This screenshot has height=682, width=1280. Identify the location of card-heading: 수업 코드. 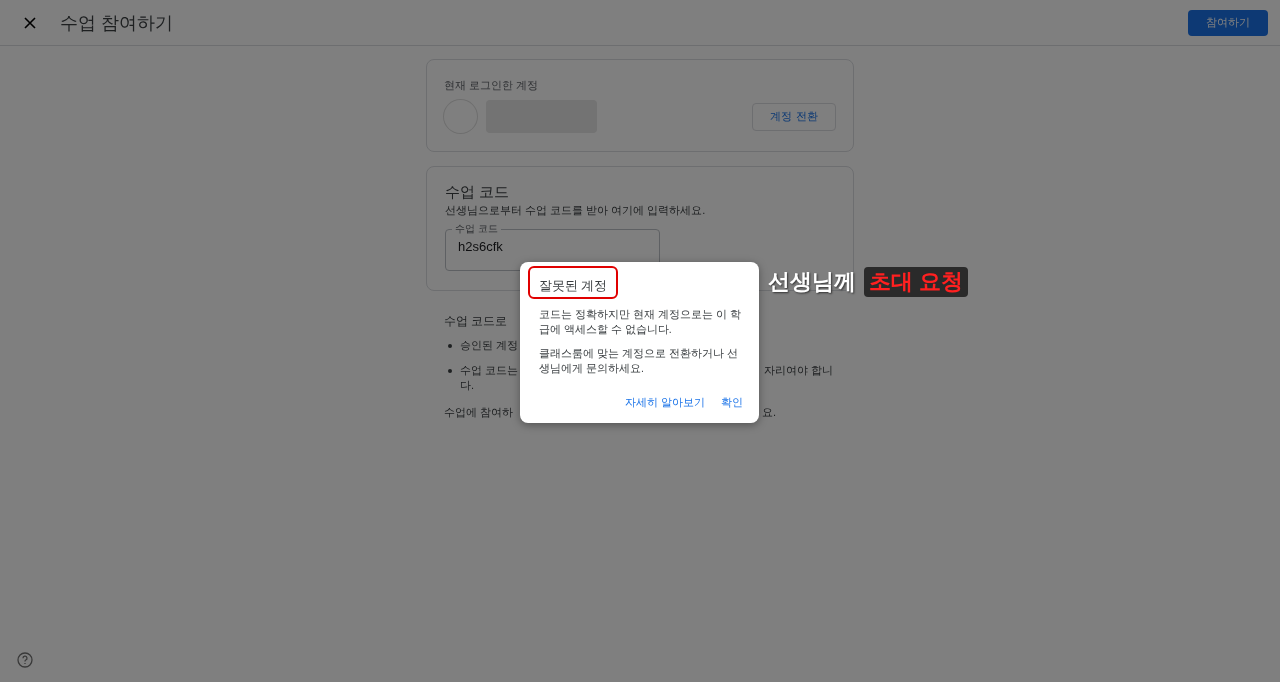
(478, 192).